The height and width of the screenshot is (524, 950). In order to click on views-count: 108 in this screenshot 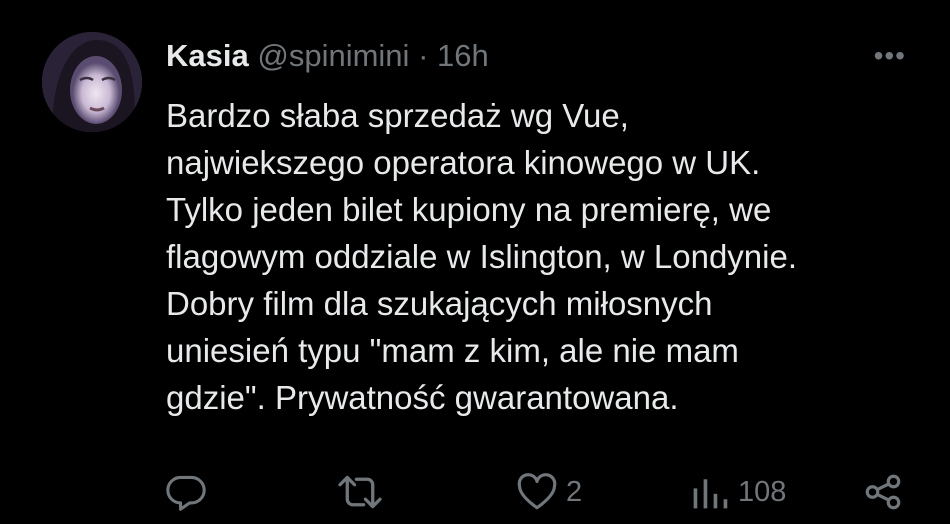, I will do `click(762, 491)`.